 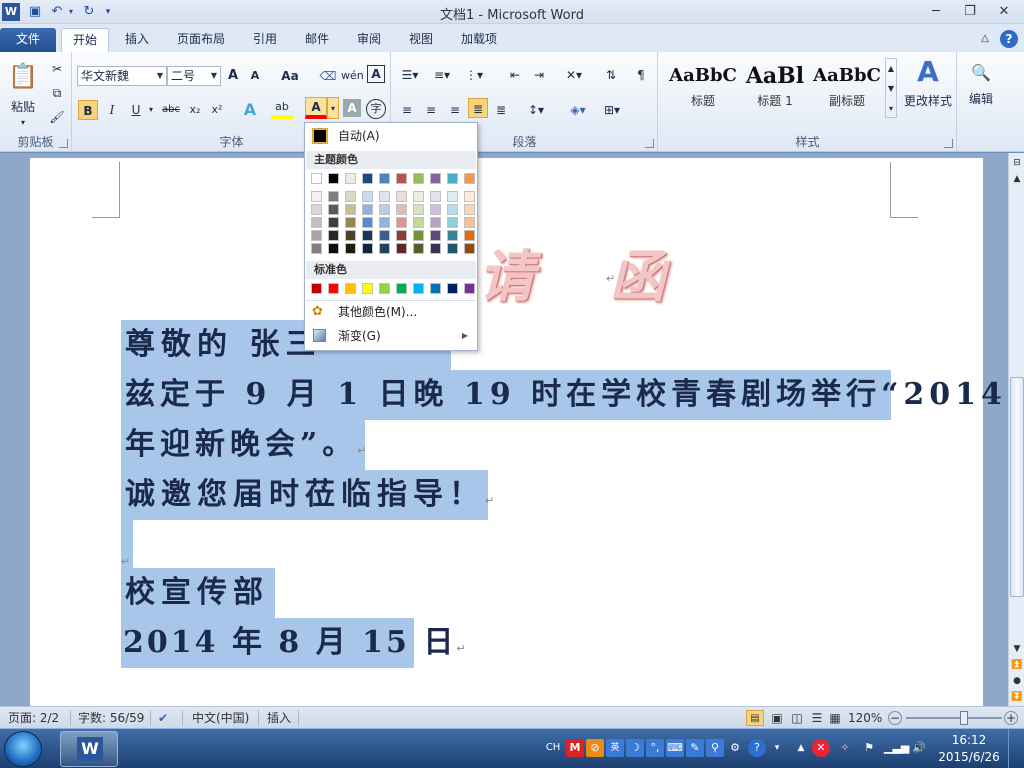 What do you see at coordinates (963, 718) in the screenshot?
I see `zoom-slider-thumb` at bounding box center [963, 718].